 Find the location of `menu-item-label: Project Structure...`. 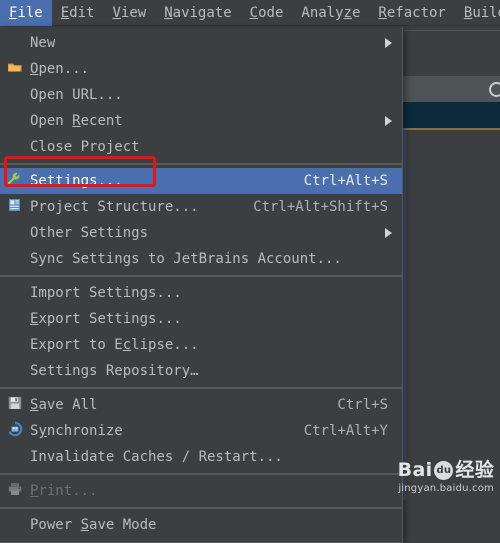

menu-item-label: Project Structure... is located at coordinates (114, 207).